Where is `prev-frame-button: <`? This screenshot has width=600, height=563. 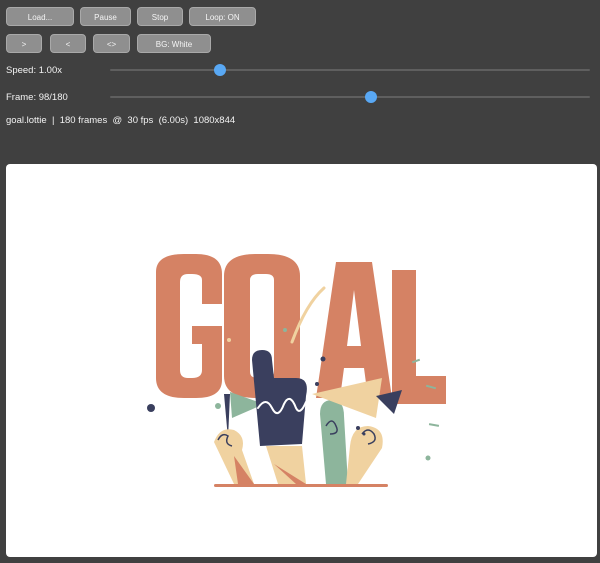
prev-frame-button: < is located at coordinates (68, 43).